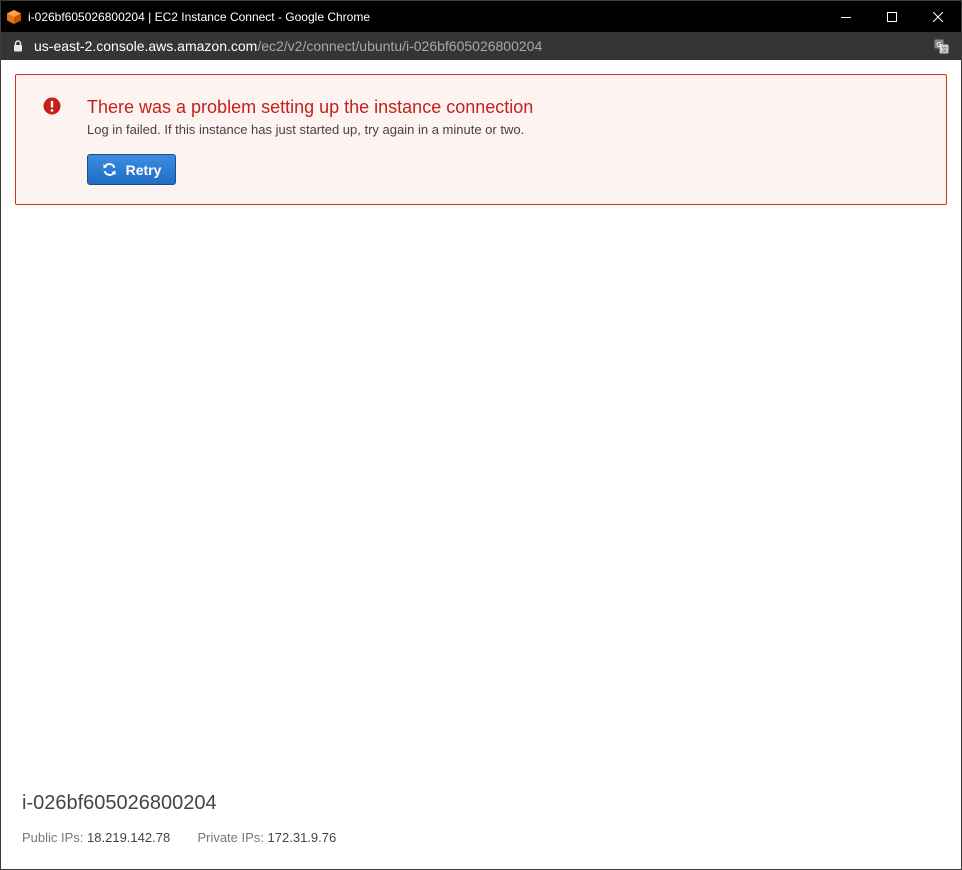  I want to click on maximize-button, so click(892, 16).